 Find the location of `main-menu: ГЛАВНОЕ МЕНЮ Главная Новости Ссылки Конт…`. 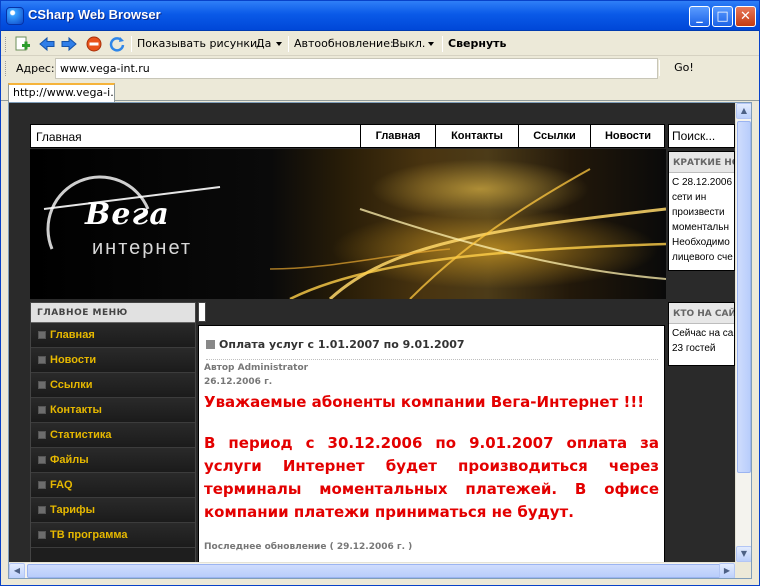

main-menu: ГЛАВНОЕ МЕНЮ Главная Новости Ссылки Конт… is located at coordinates (113, 432).